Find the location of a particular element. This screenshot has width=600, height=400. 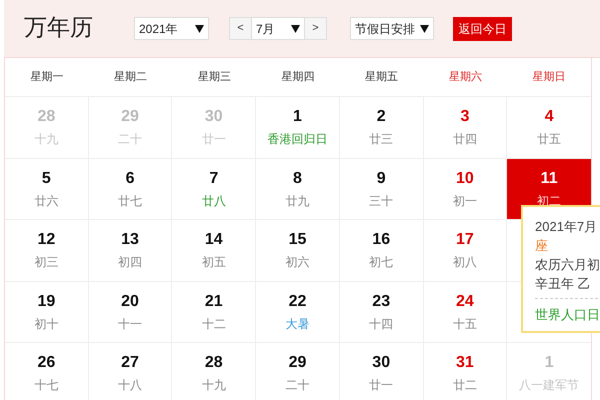

day-cell: 15 初六 is located at coordinates (298, 250).